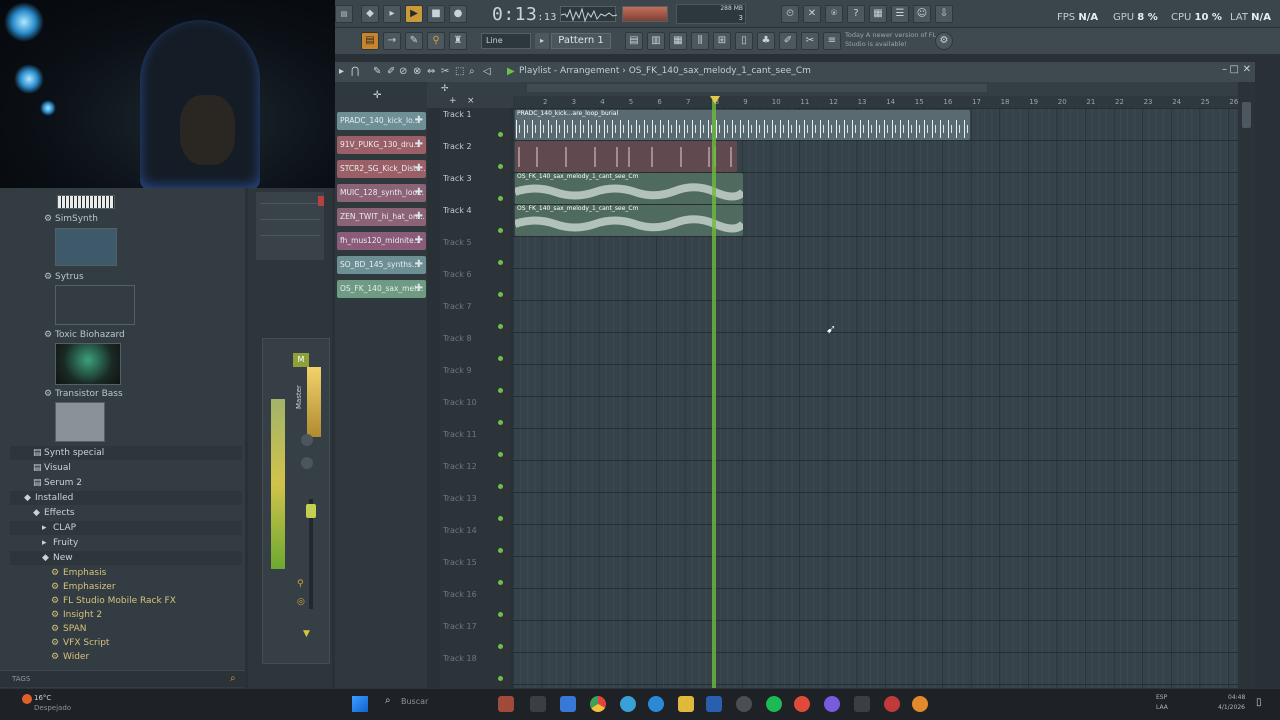  What do you see at coordinates (403, 71) in the screenshot?
I see `delete-icon: ⊘` at bounding box center [403, 71].